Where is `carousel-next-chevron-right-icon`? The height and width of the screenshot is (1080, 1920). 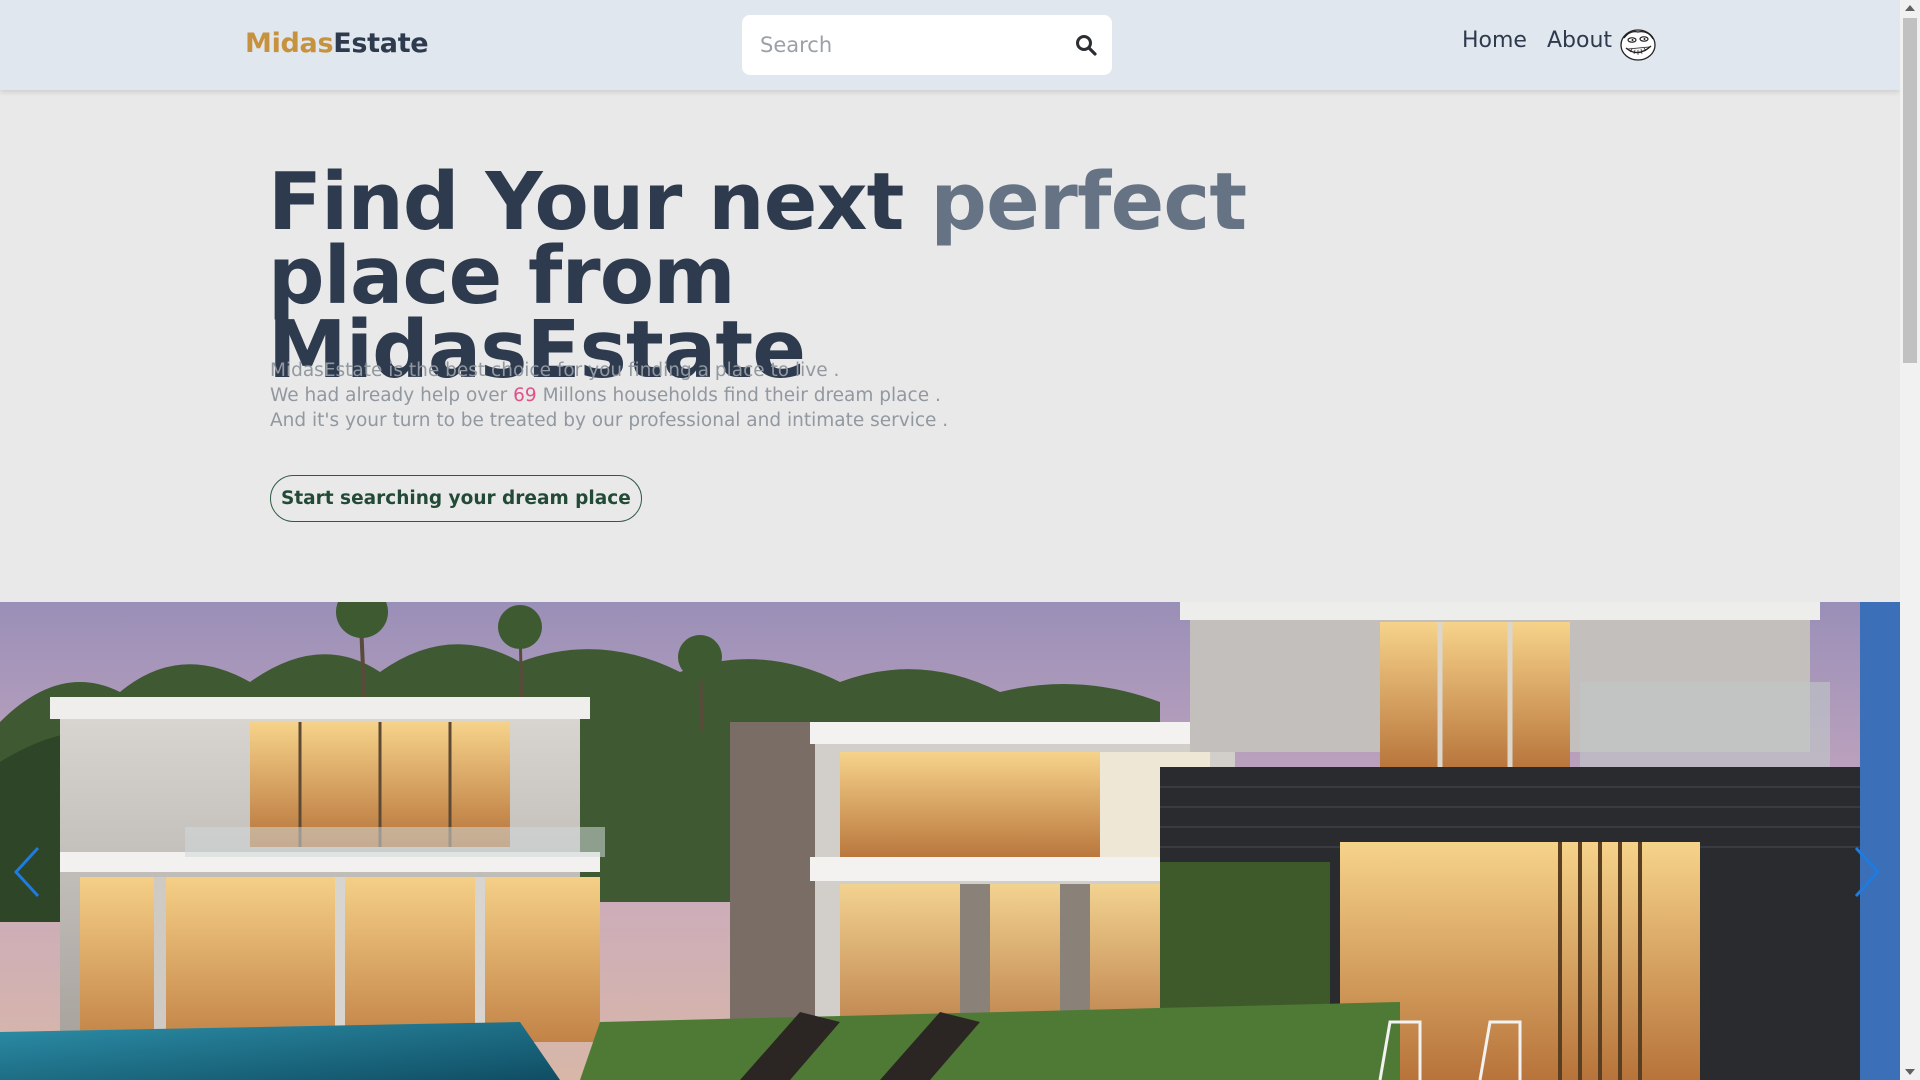
carousel-next-chevron-right-icon is located at coordinates (1868, 872).